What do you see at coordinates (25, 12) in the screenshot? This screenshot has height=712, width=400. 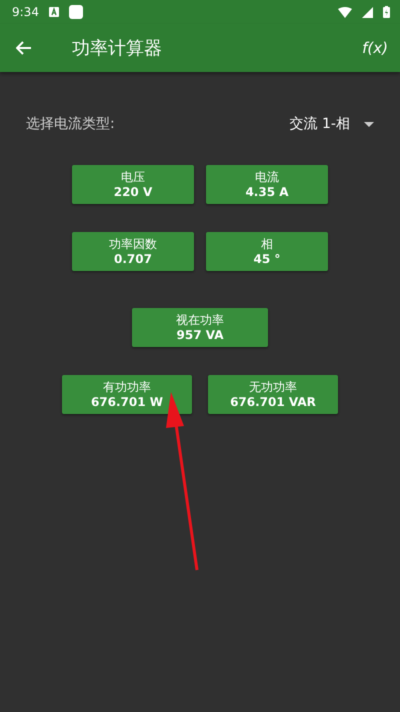 I see `status-time: 9:34` at bounding box center [25, 12].